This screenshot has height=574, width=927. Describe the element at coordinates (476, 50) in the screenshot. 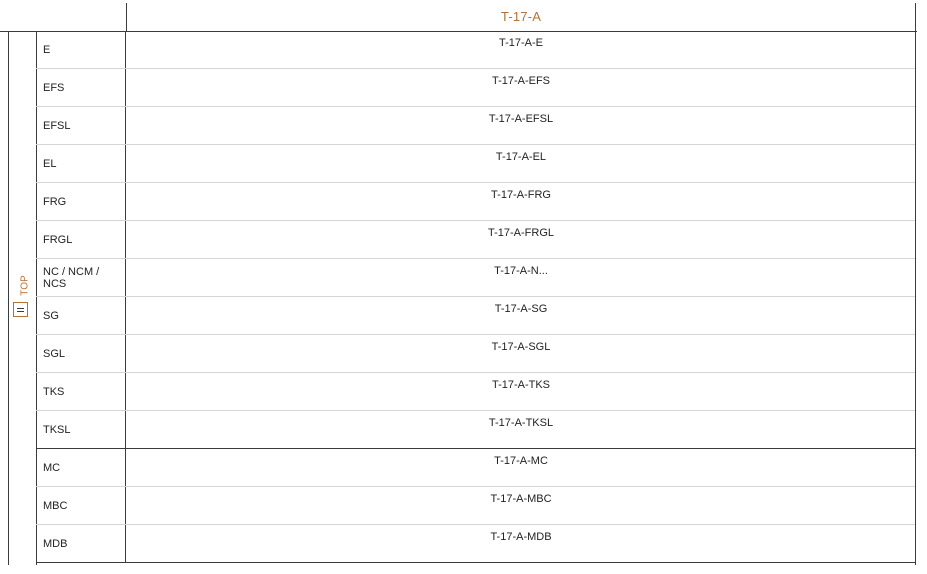

I see `table-row: E T-17-A-E` at that location.